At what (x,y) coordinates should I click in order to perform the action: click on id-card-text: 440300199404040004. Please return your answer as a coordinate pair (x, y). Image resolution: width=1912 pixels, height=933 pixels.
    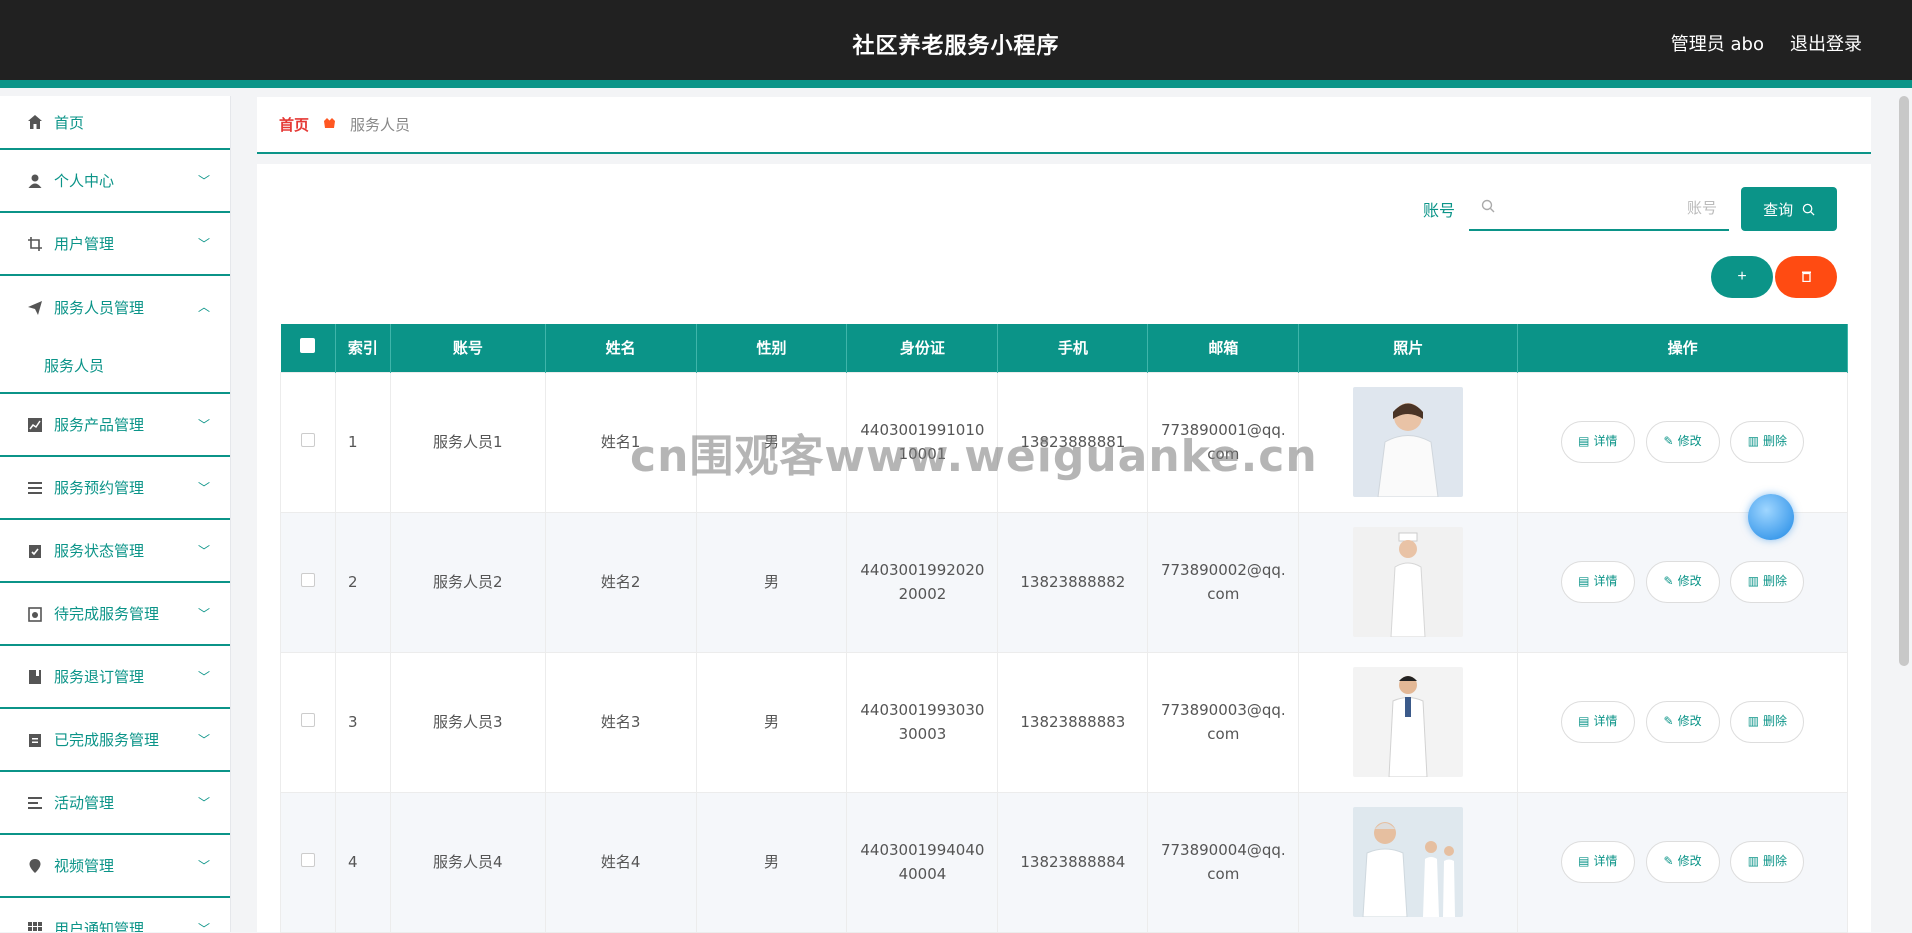
    Looking at the image, I should click on (922, 862).